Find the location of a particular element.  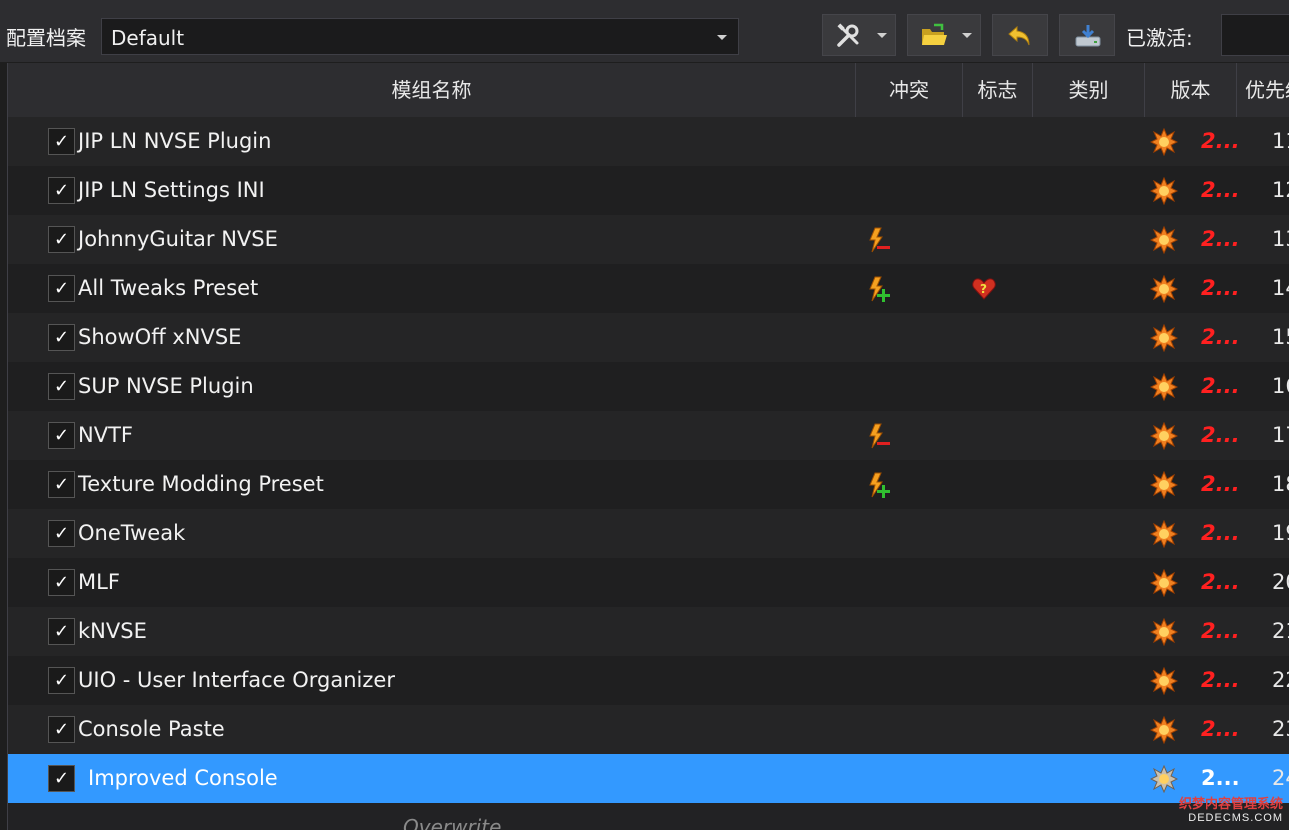

mod-list-header: 模组名称 冲突 标志 类别 版本 优先级 is located at coordinates (648, 90).